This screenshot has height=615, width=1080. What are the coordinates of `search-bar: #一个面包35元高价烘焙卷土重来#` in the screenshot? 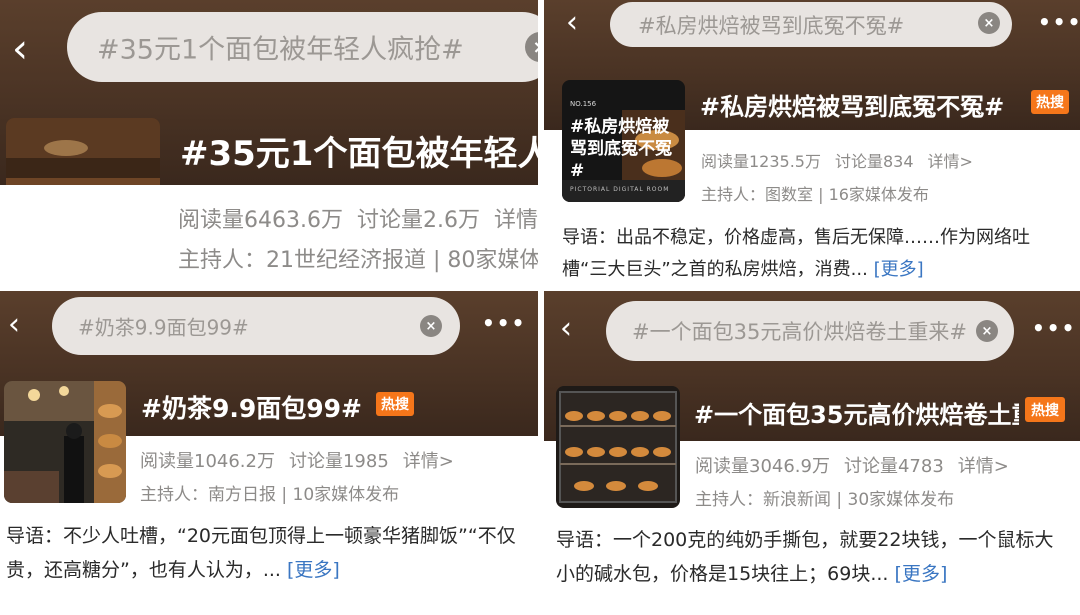 It's located at (810, 331).